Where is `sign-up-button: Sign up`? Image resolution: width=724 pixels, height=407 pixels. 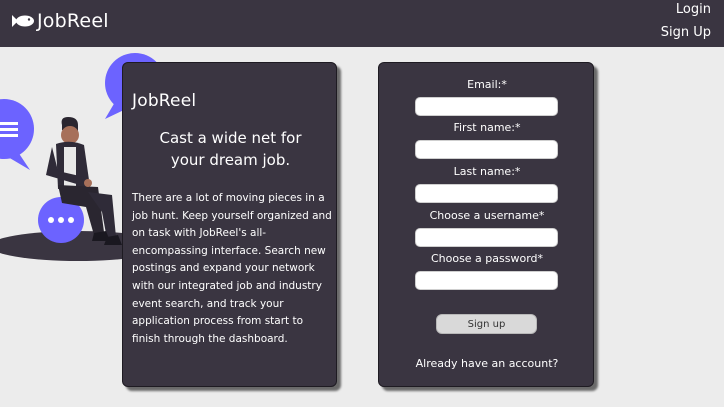
sign-up-button: Sign up is located at coordinates (486, 324).